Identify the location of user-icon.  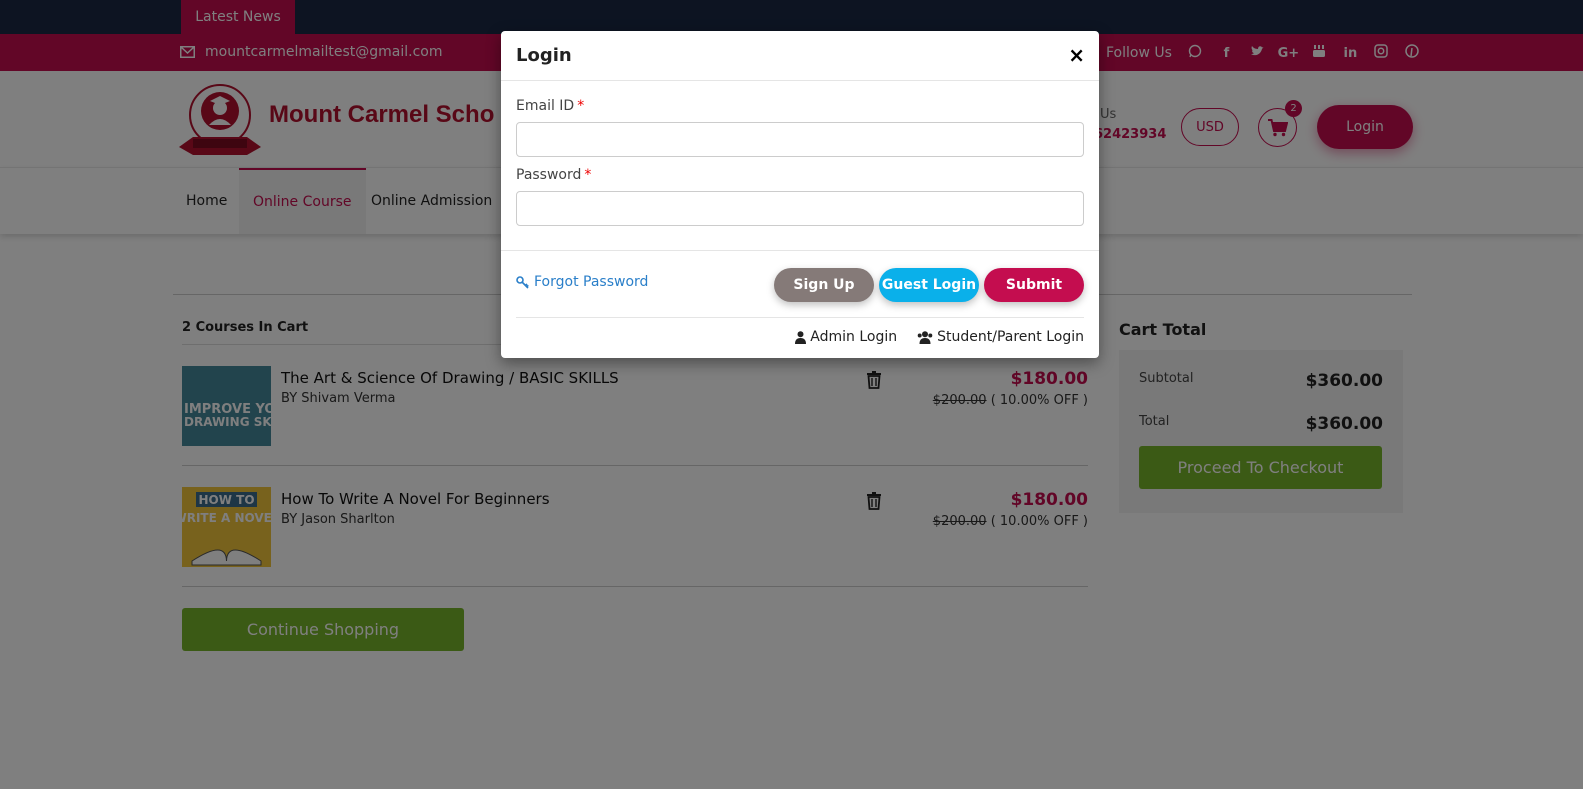
(801, 337).